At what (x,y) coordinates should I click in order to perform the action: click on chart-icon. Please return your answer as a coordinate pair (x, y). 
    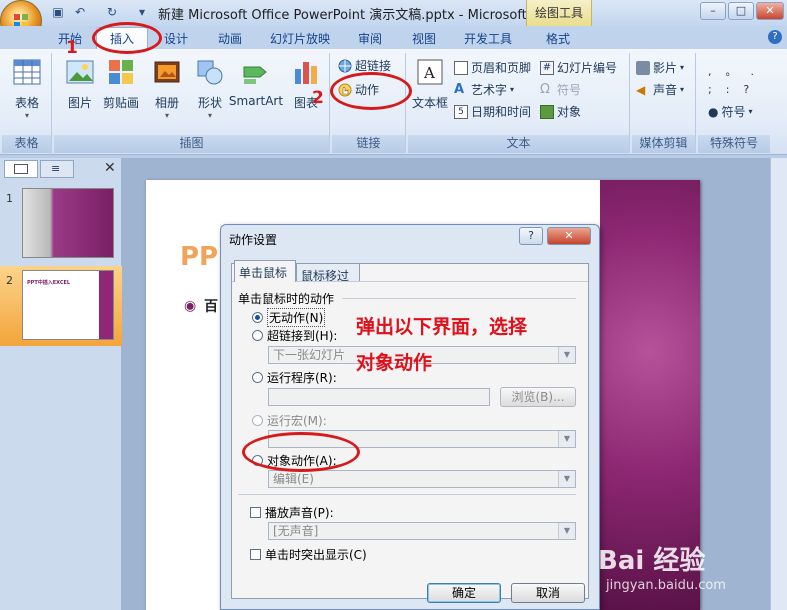
    Looking at the image, I should click on (306, 73).